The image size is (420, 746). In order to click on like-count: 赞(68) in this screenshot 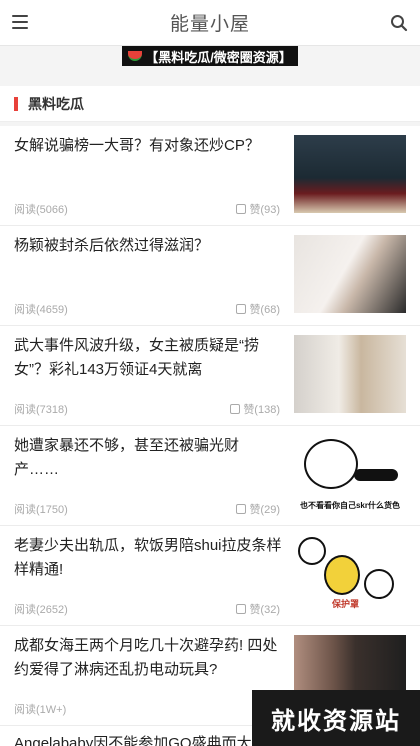, I will do `click(264, 310)`.